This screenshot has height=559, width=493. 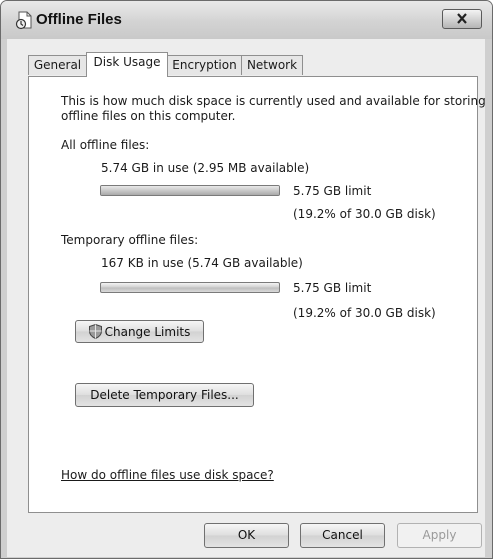 I want to click on close-icon, so click(x=462, y=18).